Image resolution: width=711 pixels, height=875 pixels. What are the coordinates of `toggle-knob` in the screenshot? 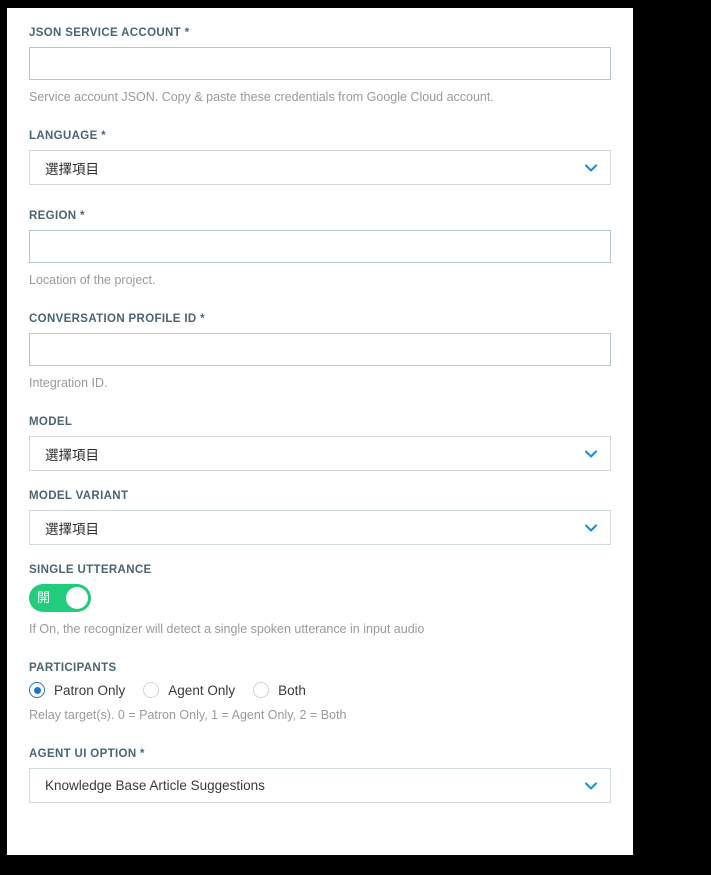 It's located at (77, 598).